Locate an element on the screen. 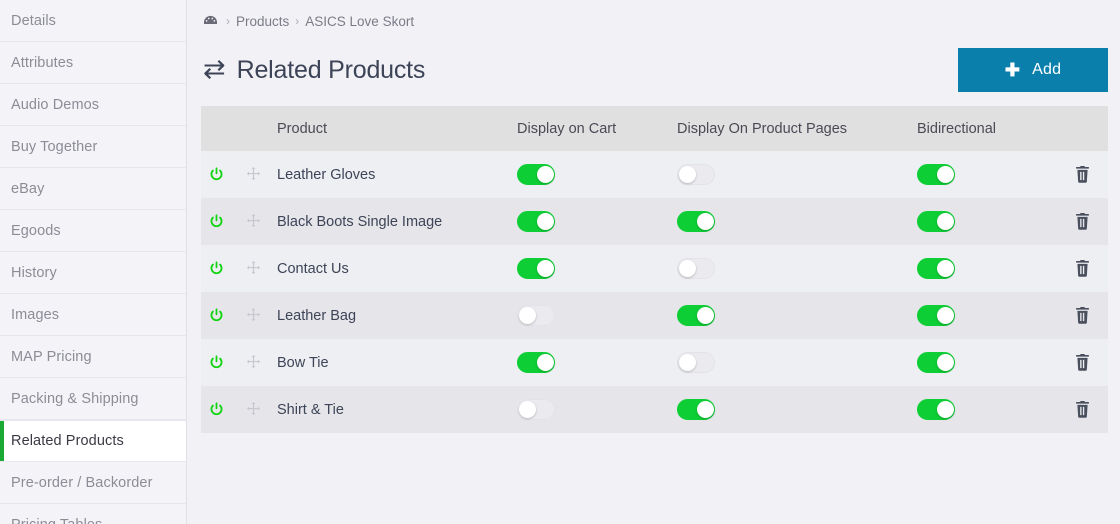 The width and height of the screenshot is (1120, 524). add-button: ✚ Add is located at coordinates (1033, 70).